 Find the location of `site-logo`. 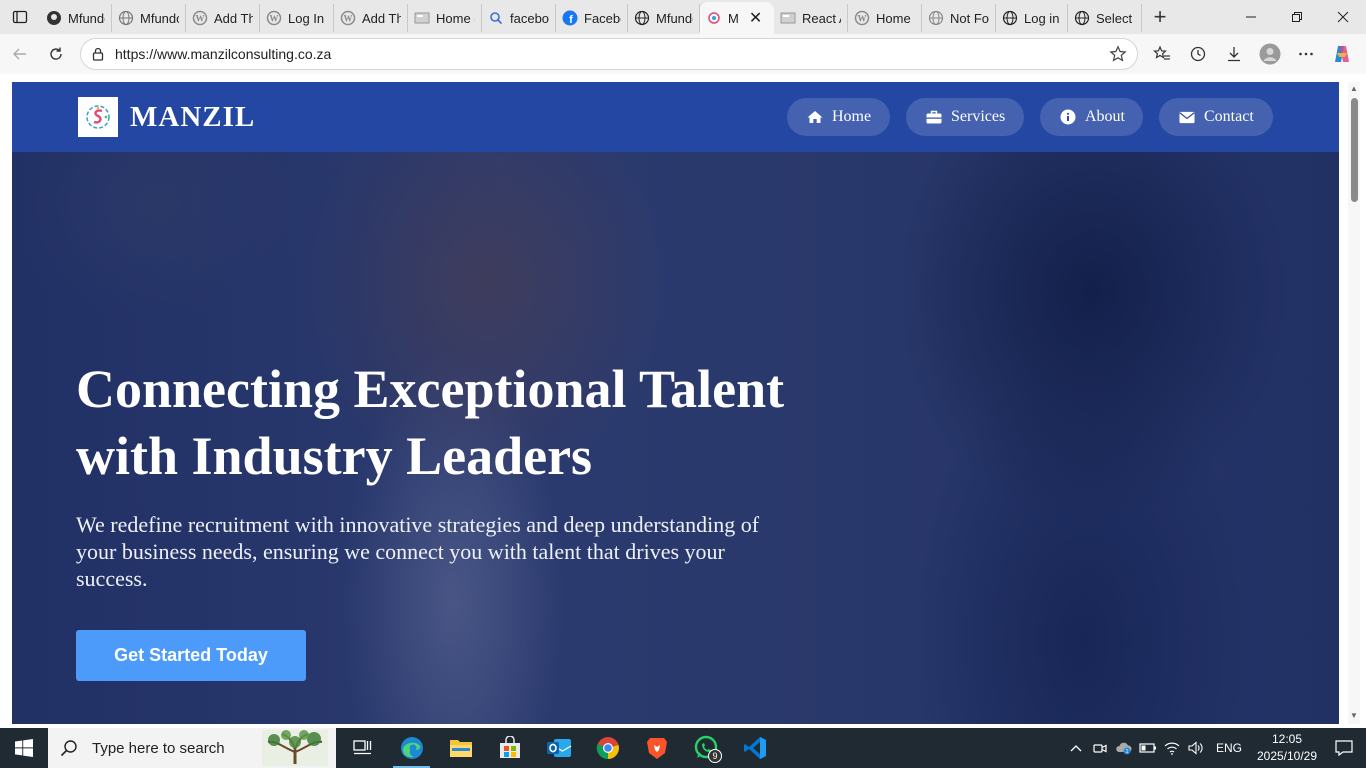

site-logo is located at coordinates (98, 117).